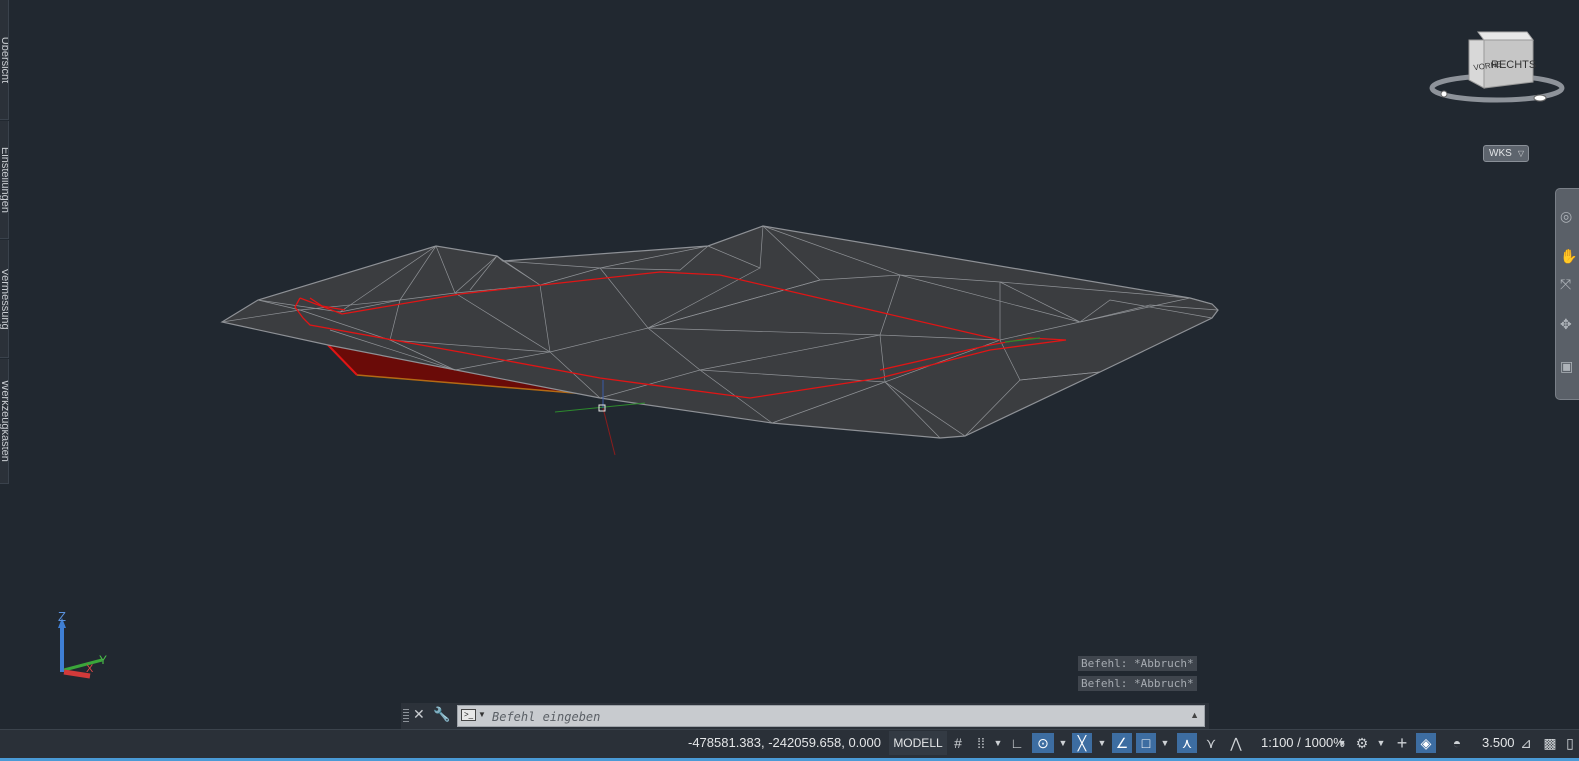 Image resolution: width=1579 pixels, height=761 pixels. What do you see at coordinates (1426, 743) in the screenshot?
I see `isolate-objects-icon: ◈` at bounding box center [1426, 743].